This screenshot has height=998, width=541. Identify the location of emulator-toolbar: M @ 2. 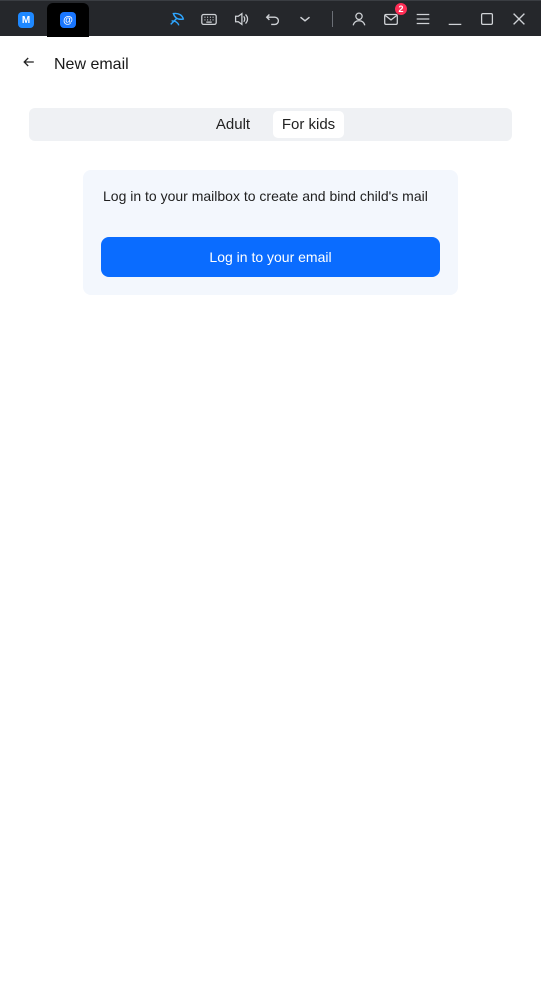
(270, 18).